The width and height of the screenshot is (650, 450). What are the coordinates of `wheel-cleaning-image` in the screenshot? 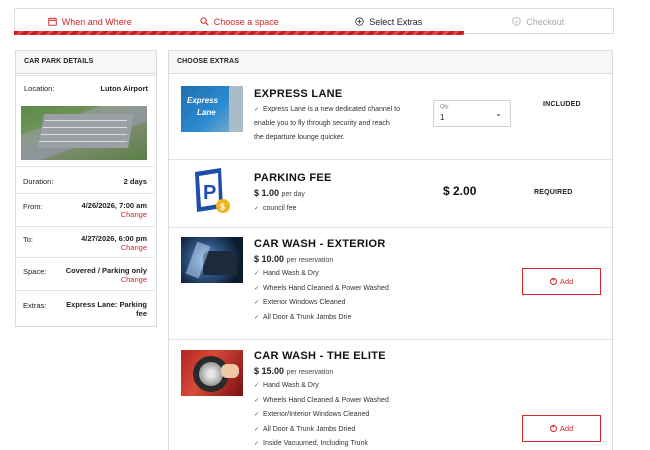 It's located at (212, 373).